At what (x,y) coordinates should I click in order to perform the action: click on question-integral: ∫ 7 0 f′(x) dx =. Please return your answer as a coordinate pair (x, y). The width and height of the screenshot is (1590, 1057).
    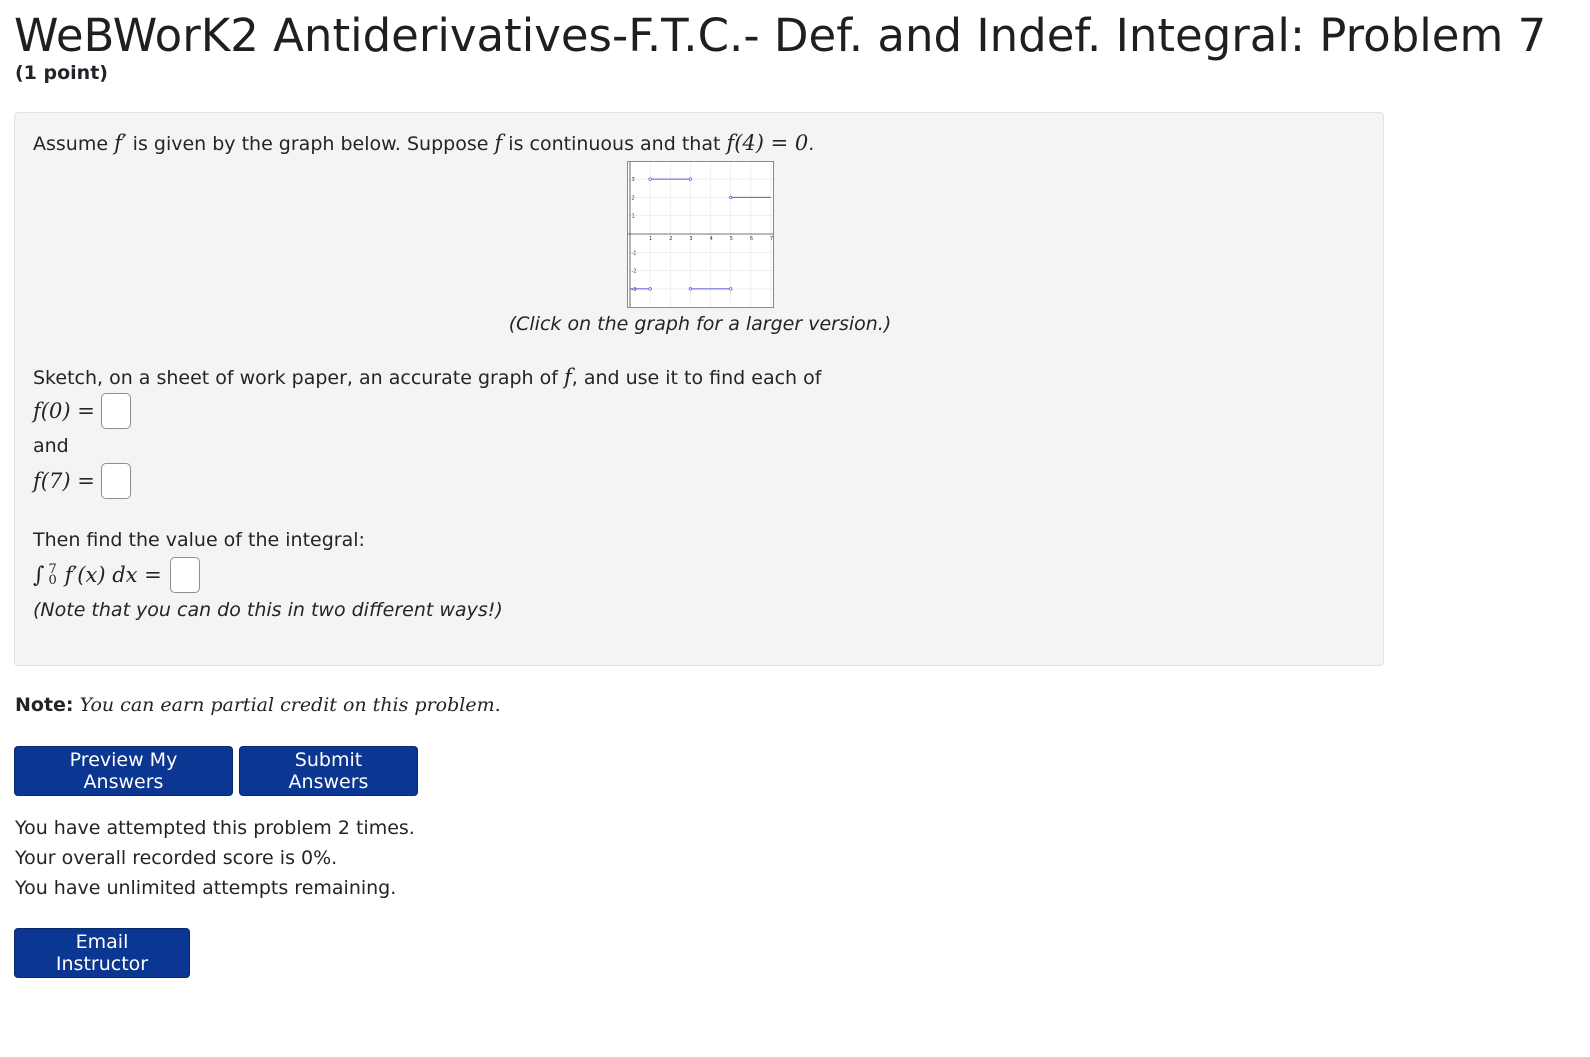
    Looking at the image, I should click on (116, 575).